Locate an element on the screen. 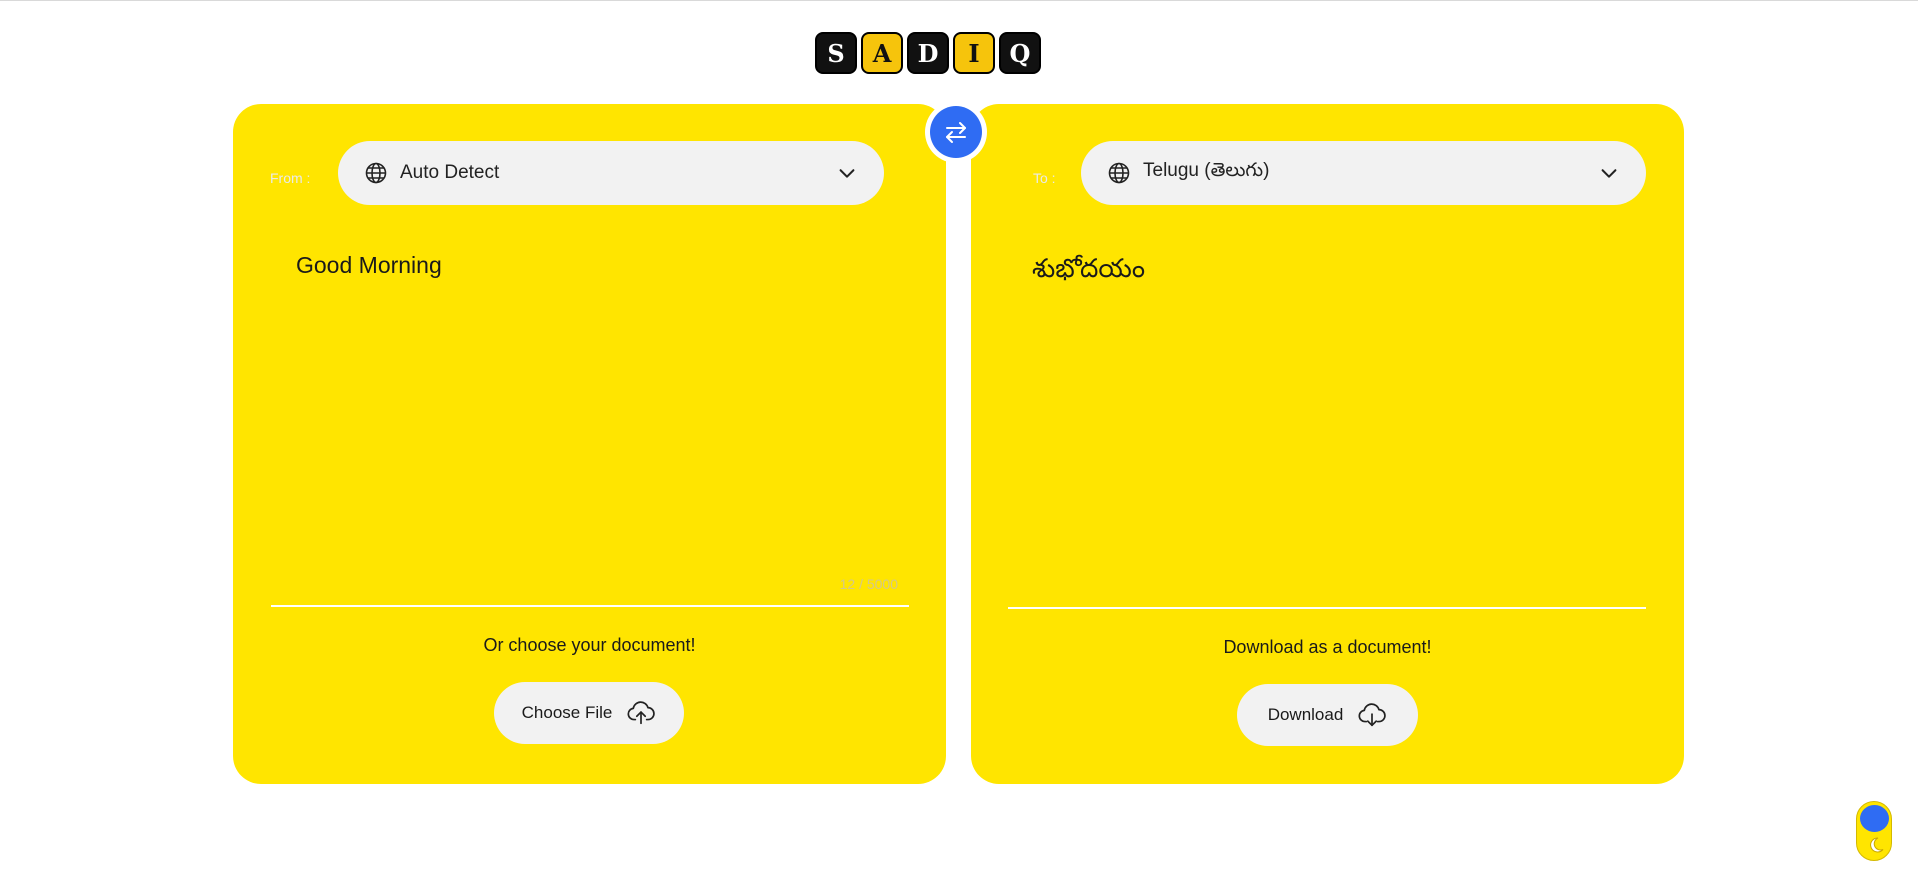 This screenshot has height=883, width=1918. choose-file-label: Choose File is located at coordinates (567, 712).